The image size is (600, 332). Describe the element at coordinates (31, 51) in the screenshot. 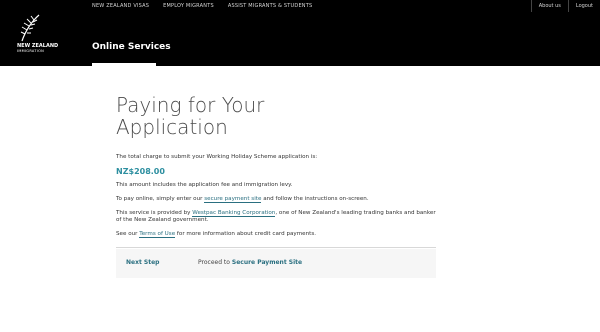

I see `logo-line2: IMMIGRATION` at that location.